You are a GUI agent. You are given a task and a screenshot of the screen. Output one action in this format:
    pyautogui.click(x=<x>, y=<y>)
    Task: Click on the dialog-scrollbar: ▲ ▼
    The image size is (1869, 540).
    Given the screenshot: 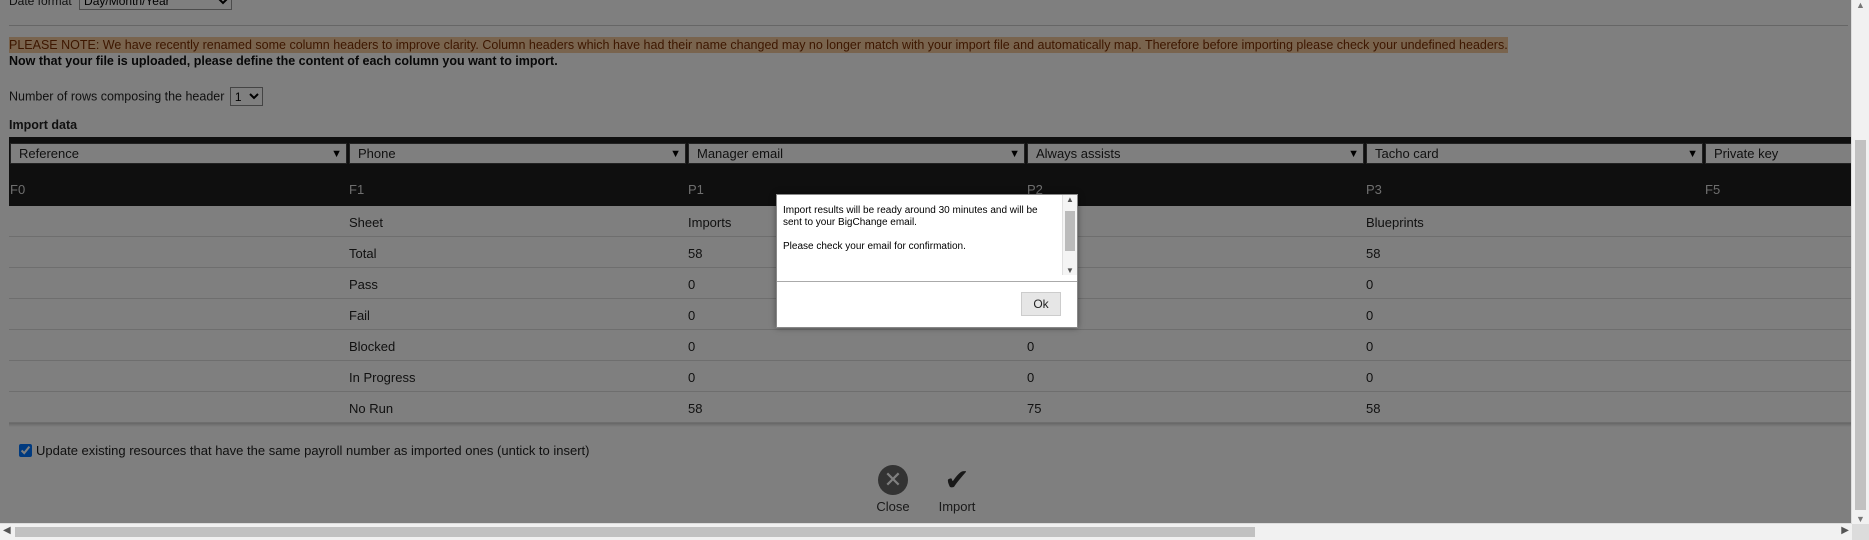 What is the action you would take?
    pyautogui.click(x=1069, y=235)
    